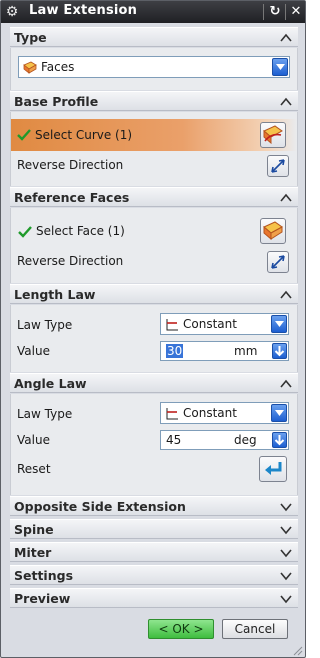  Describe the element at coordinates (255, 629) in the screenshot. I see `cancel-button: Cancel` at that location.